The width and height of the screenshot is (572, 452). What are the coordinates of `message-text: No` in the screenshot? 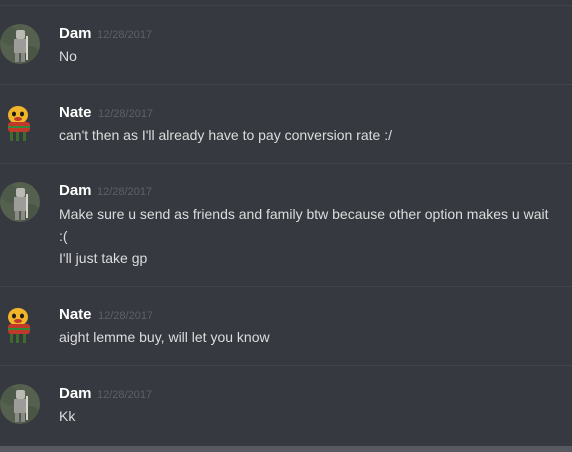 It's located at (68, 56).